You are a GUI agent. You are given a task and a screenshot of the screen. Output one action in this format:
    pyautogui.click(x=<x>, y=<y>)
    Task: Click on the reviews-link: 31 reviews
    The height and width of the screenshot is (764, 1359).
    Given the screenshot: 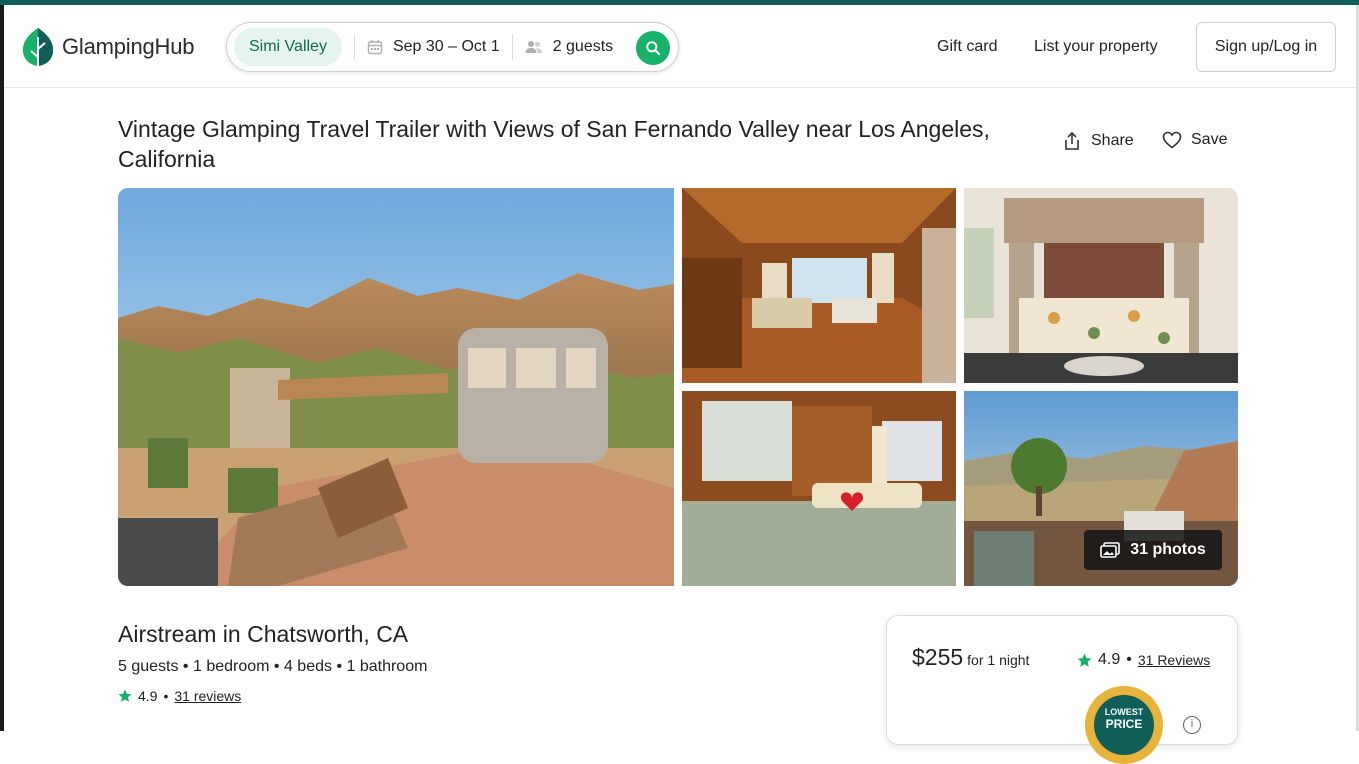 What is the action you would take?
    pyautogui.click(x=207, y=696)
    